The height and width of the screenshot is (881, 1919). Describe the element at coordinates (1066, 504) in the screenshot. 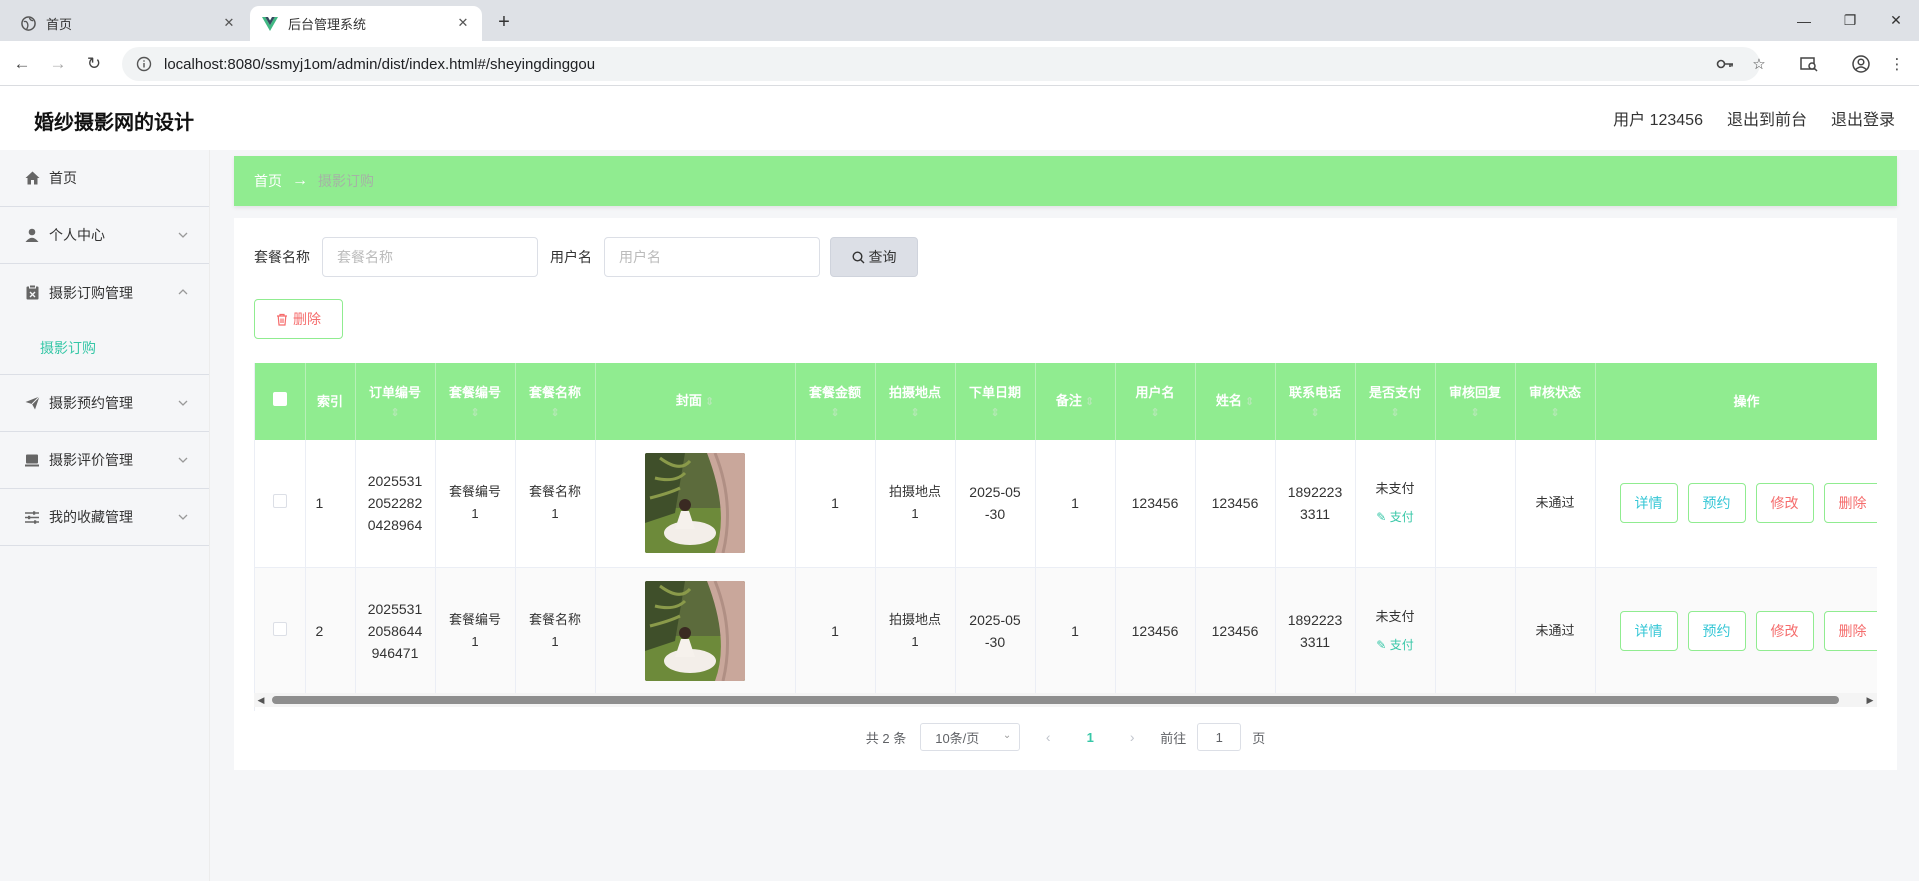

I see `table-row: 1 2025531 2052282 0428964 套餐编号 1 套餐名称 1` at that location.